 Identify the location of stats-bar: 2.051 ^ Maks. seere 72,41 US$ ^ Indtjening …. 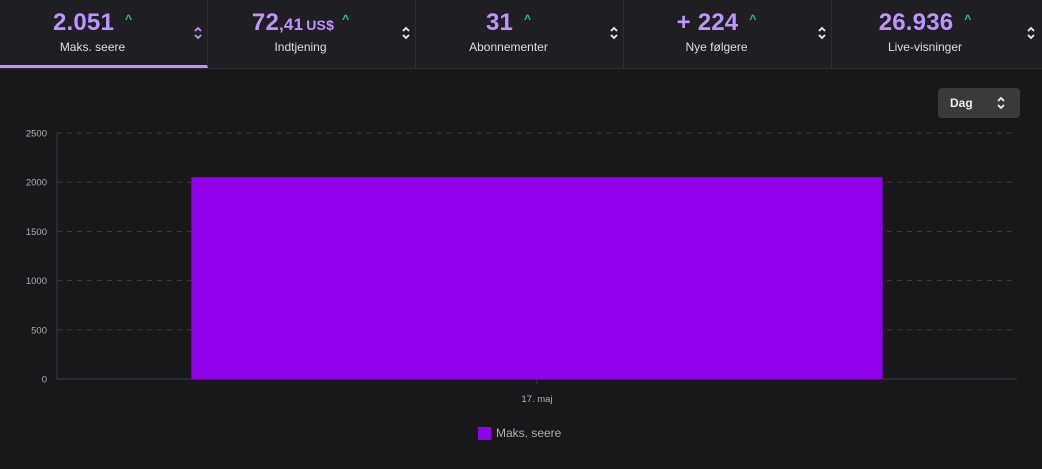
(521, 34).